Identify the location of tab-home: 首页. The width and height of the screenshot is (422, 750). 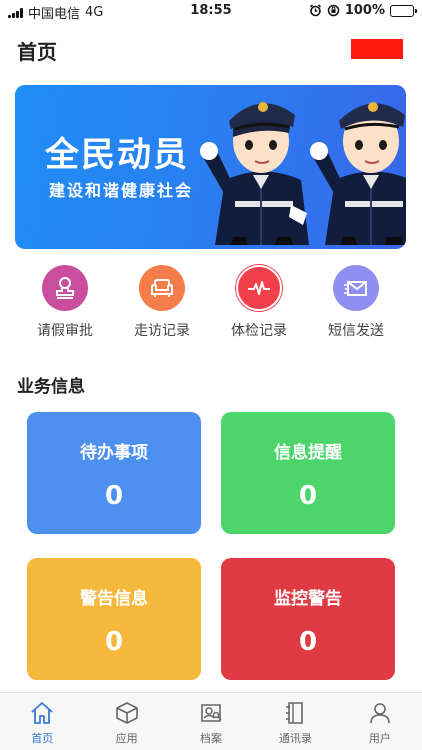
(42, 721).